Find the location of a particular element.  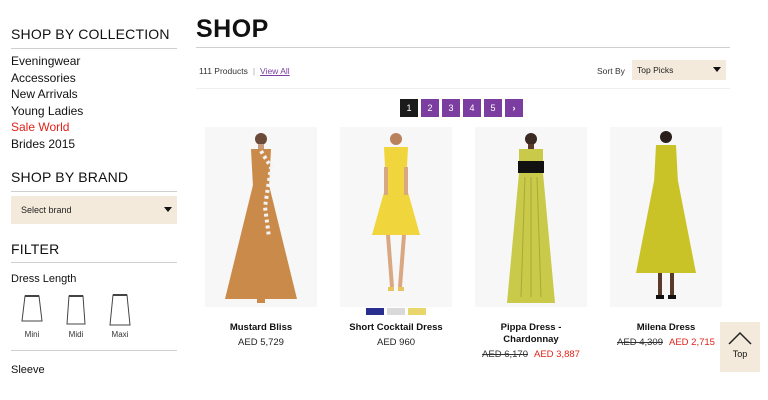

collection-item-sale-world: Sale World is located at coordinates (47, 127).